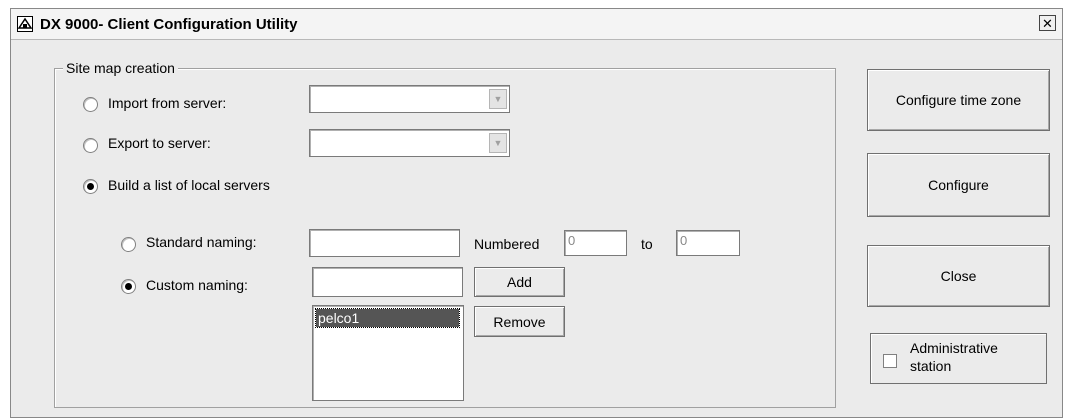 Image resolution: width=1071 pixels, height=420 pixels. Describe the element at coordinates (90, 104) in the screenshot. I see `import-radio` at that location.